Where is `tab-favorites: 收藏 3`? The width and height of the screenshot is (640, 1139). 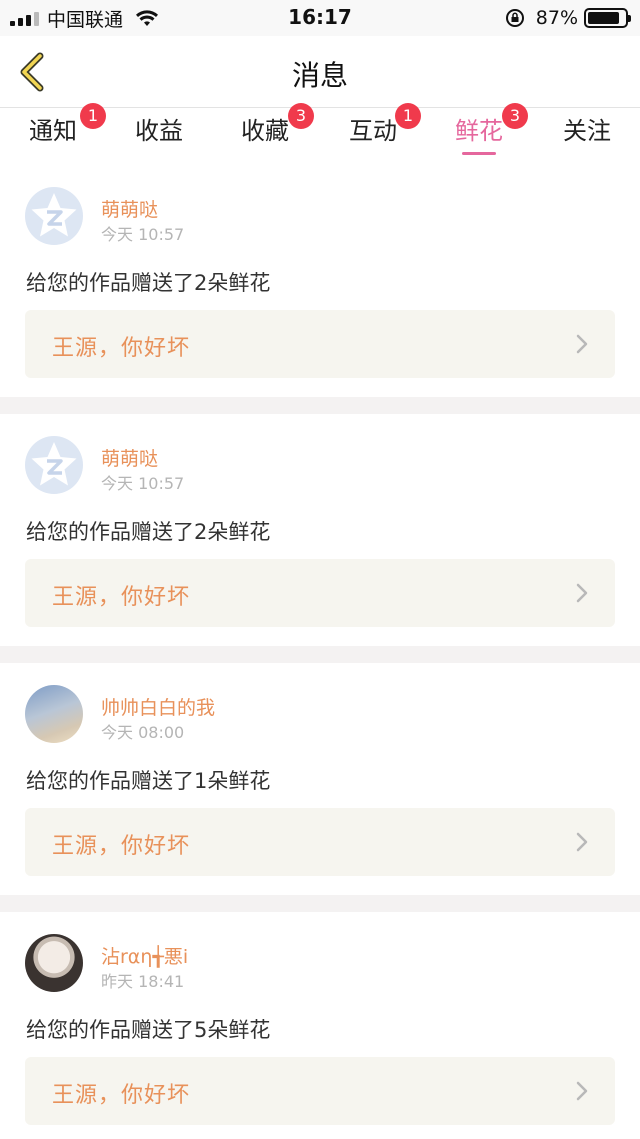
tab-favorites: 收藏 3 is located at coordinates (265, 134).